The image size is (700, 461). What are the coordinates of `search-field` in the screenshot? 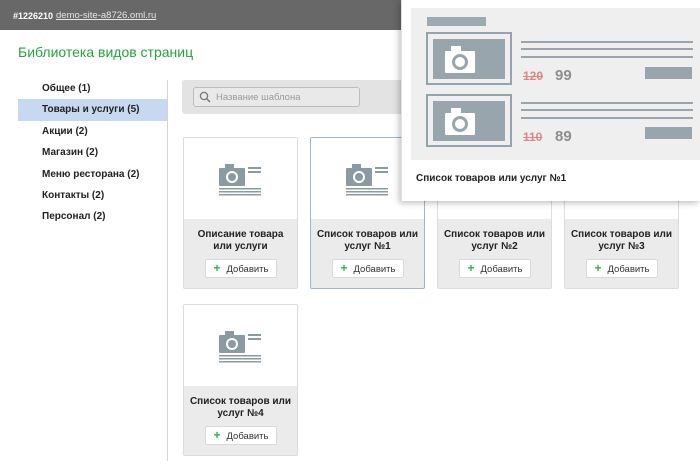 It's located at (276, 97).